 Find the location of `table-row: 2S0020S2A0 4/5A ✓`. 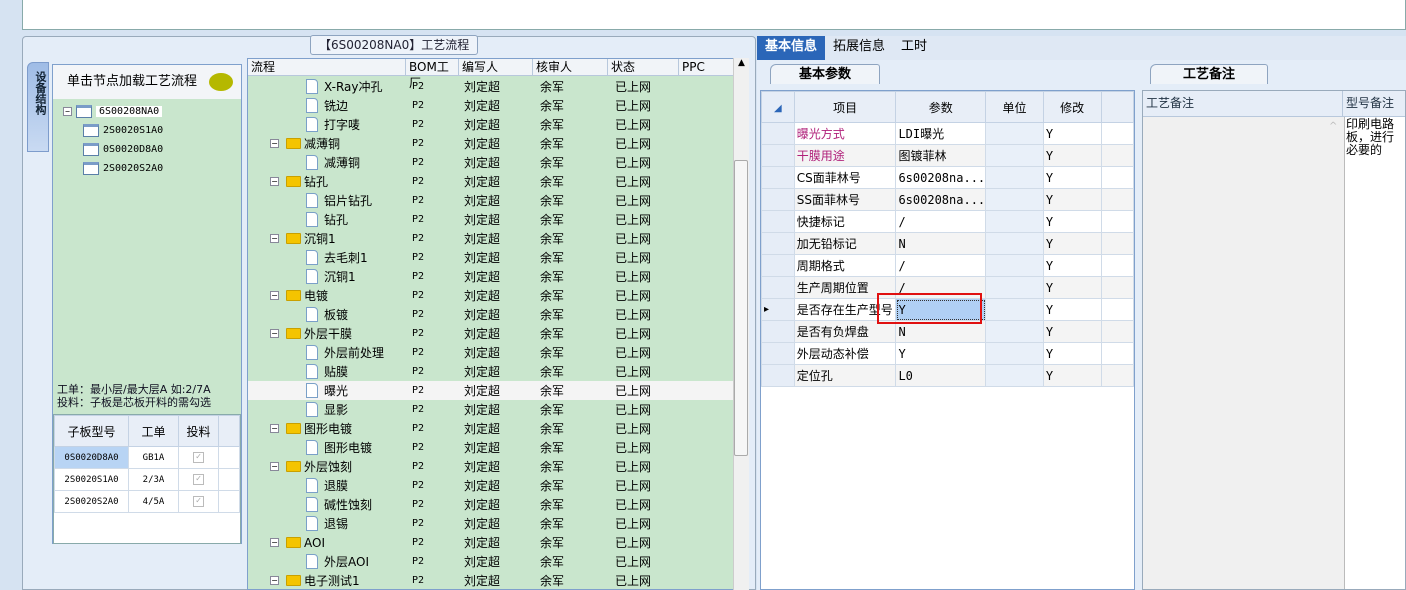

table-row: 2S0020S2A0 4/5A ✓ is located at coordinates (147, 501).